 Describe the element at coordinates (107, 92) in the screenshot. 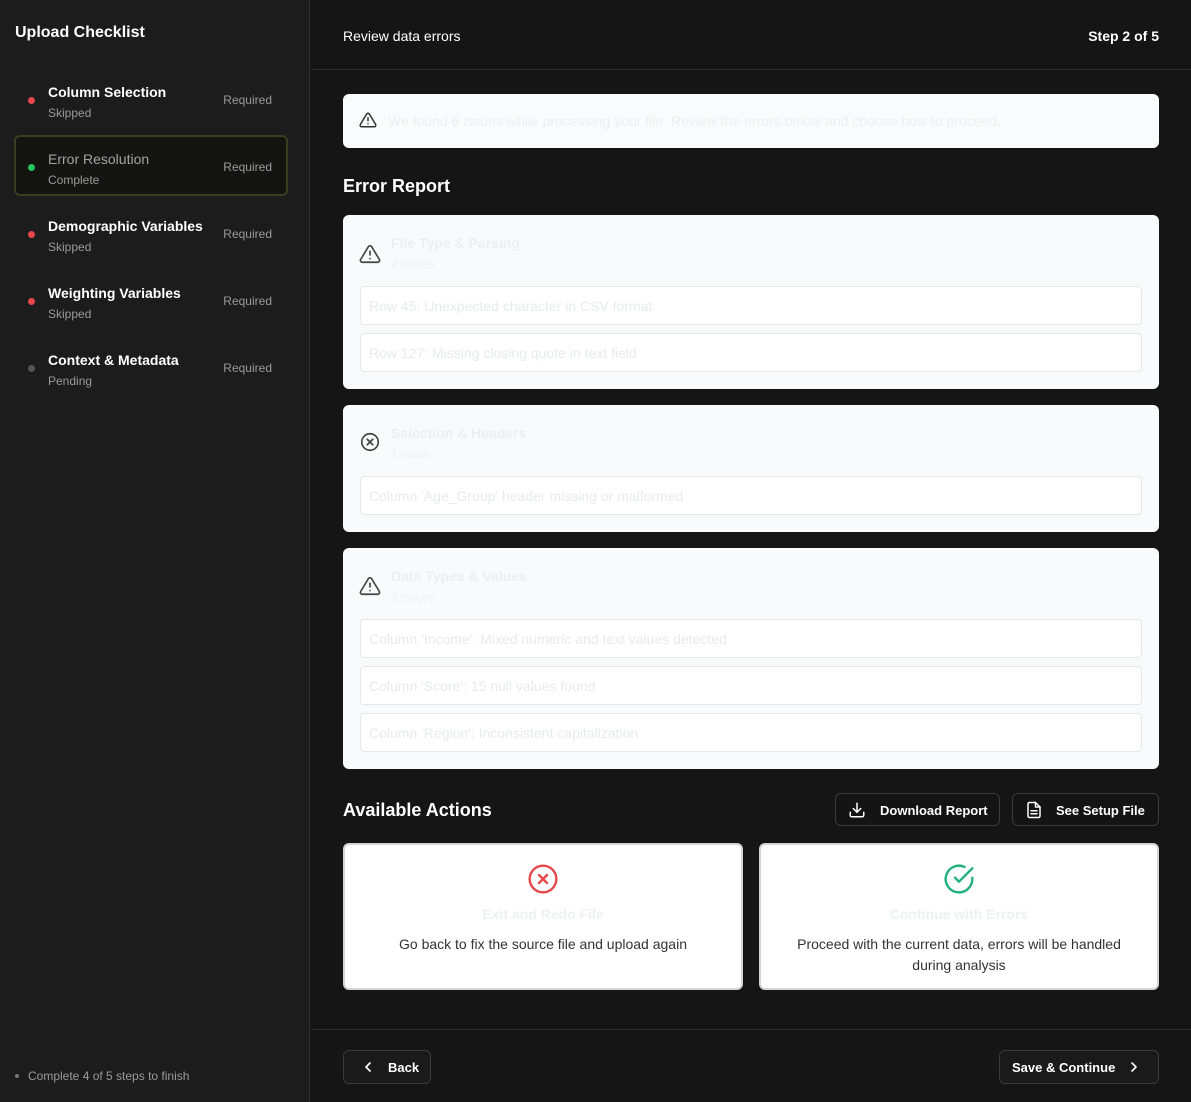

I see `step-name: Column Selection` at that location.